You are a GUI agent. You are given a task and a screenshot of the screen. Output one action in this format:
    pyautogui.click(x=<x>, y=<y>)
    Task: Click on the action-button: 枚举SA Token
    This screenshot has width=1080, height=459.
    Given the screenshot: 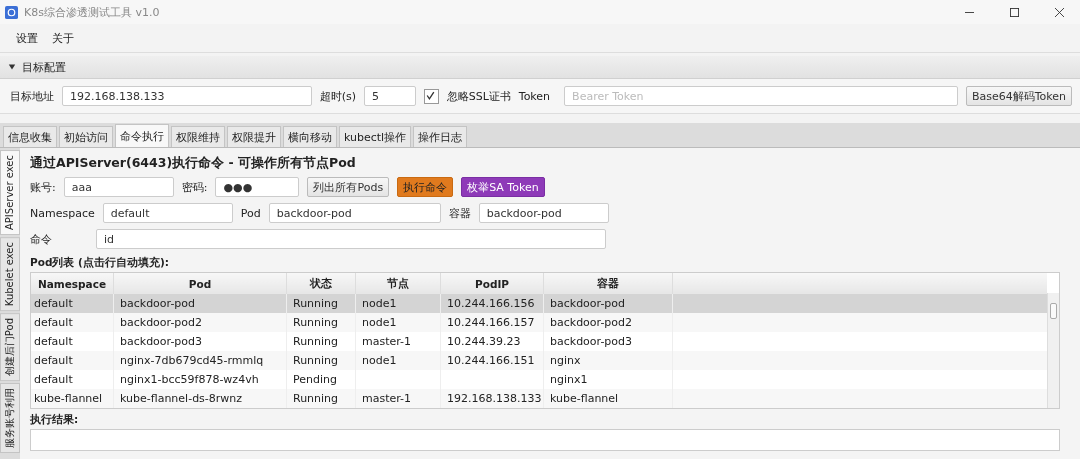 What is the action you would take?
    pyautogui.click(x=503, y=187)
    